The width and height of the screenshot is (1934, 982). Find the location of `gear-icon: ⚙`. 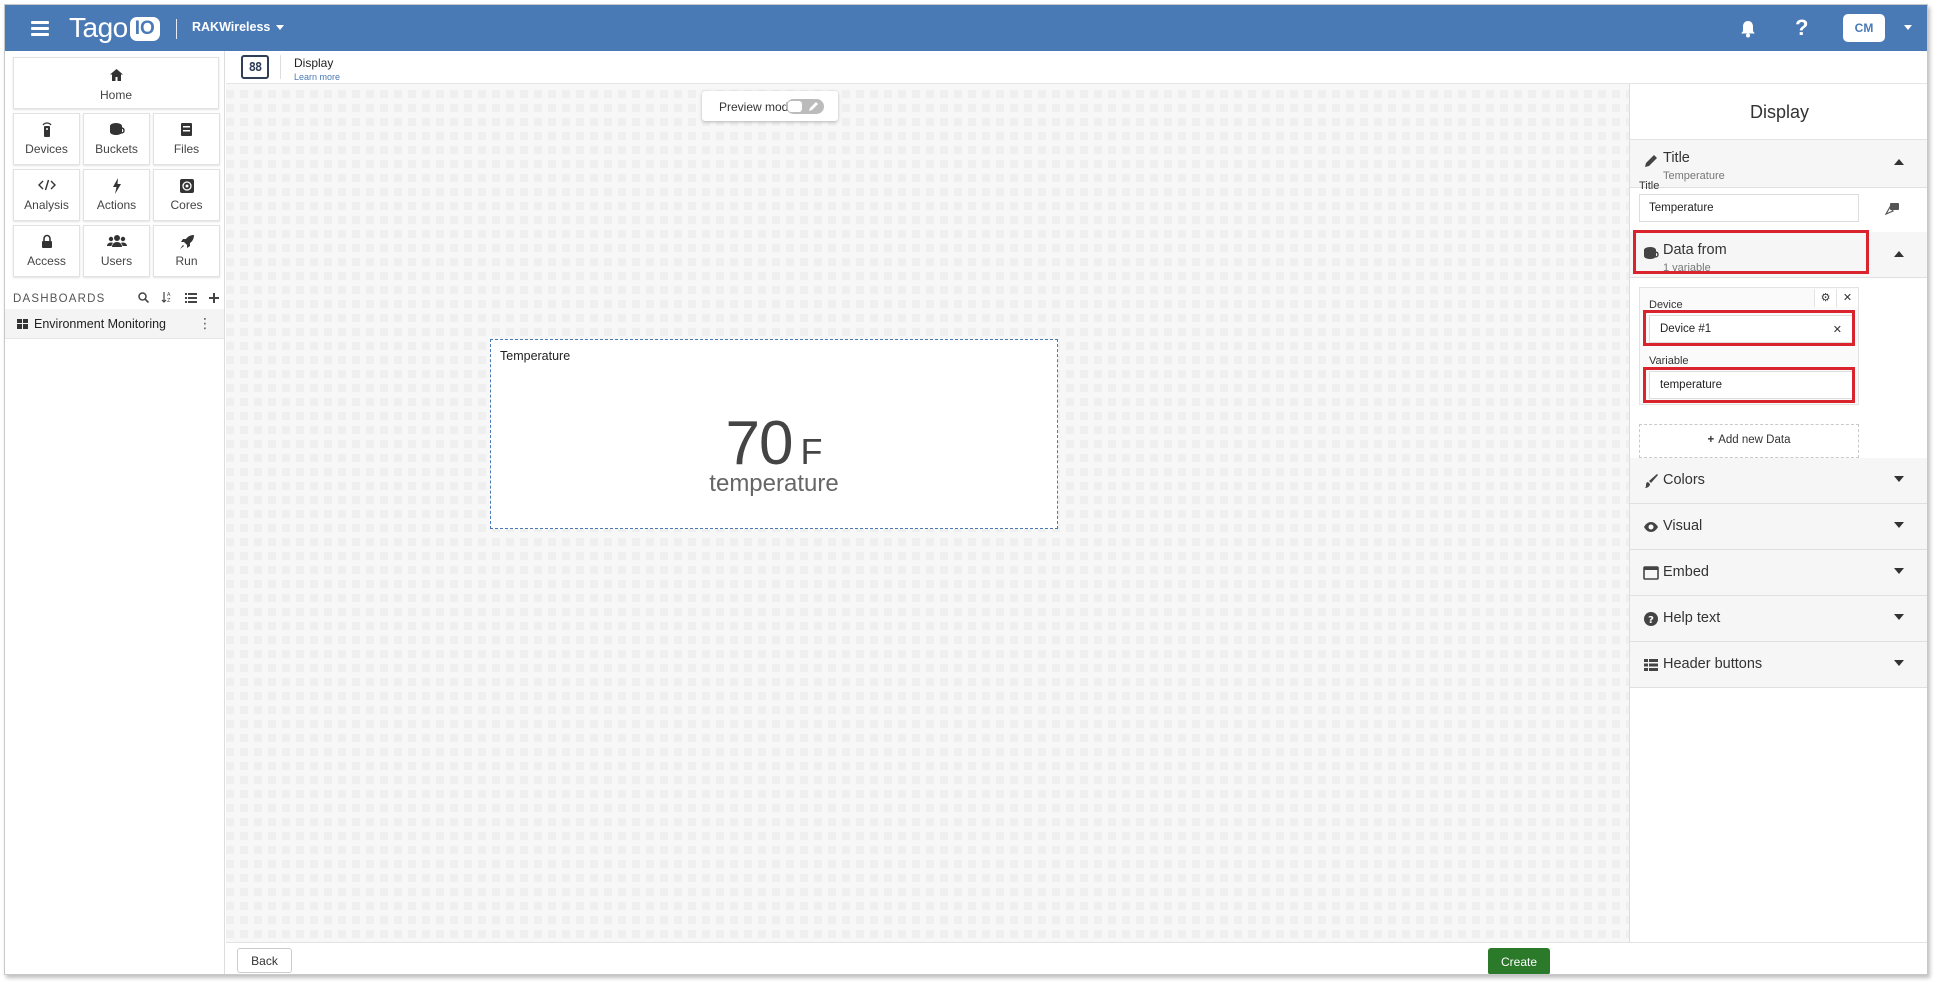

gear-icon: ⚙ is located at coordinates (1825, 298).